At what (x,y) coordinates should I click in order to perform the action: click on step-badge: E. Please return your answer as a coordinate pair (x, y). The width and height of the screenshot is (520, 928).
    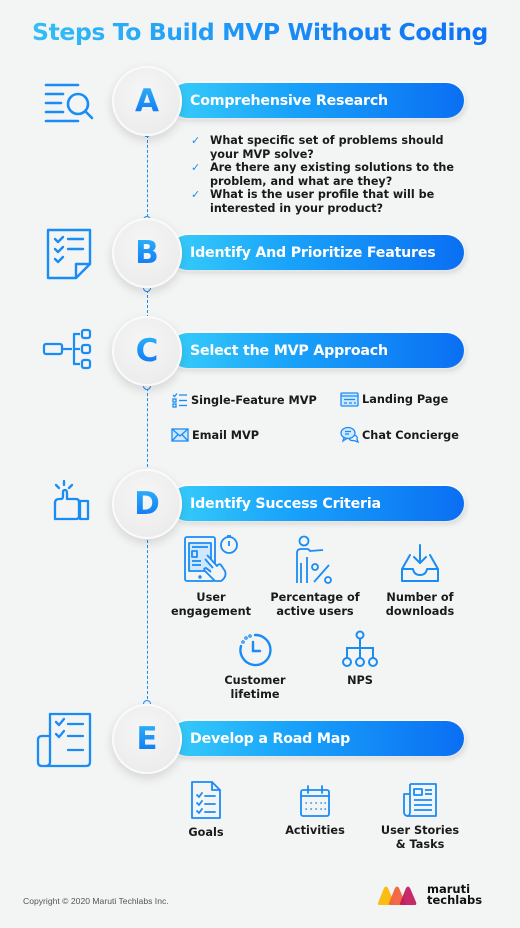
    Looking at the image, I should click on (147, 739).